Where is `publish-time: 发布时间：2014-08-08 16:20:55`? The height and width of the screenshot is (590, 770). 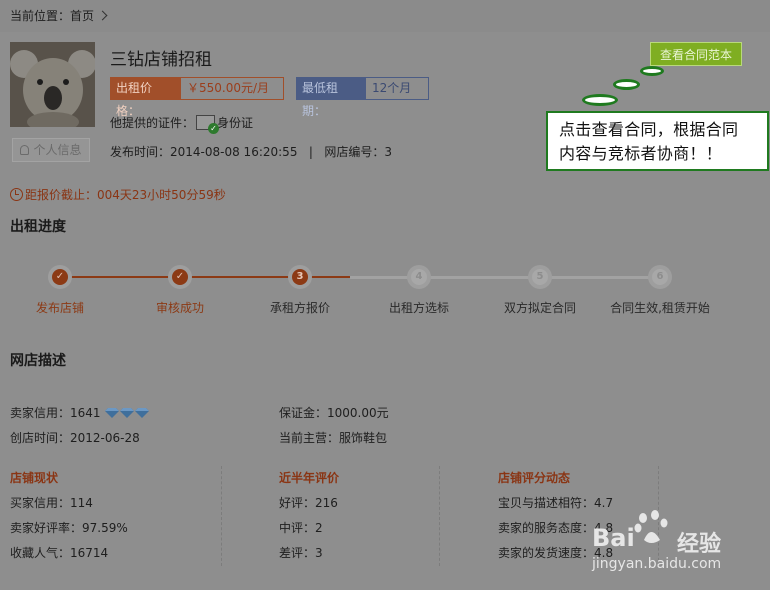
publish-time: 发布时间：2014-08-08 16:20:55 is located at coordinates (204, 152).